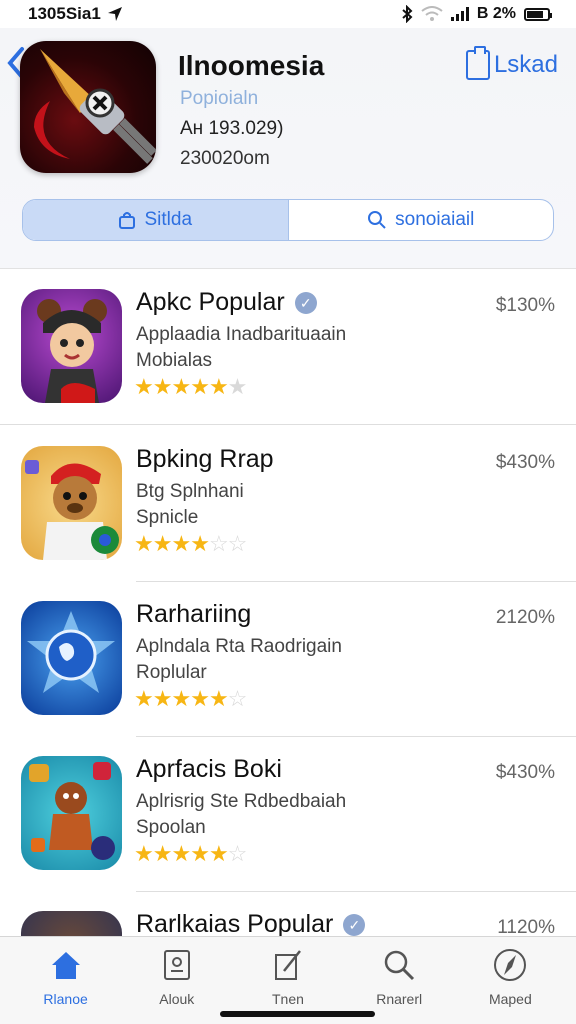  Describe the element at coordinates (72, 351) in the screenshot. I see `bear-character-icon` at that location.